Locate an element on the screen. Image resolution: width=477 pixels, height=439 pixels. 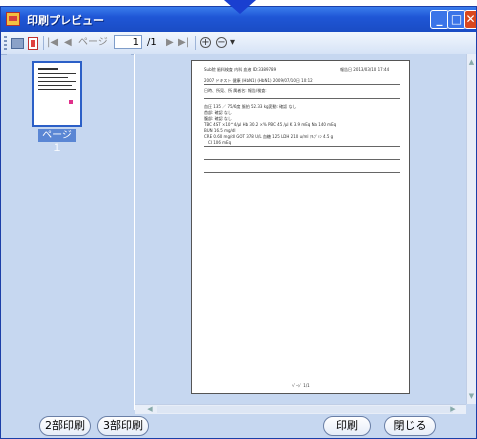
doc-line: BUN 16.5 mg/dl is located at coordinates (220, 130).